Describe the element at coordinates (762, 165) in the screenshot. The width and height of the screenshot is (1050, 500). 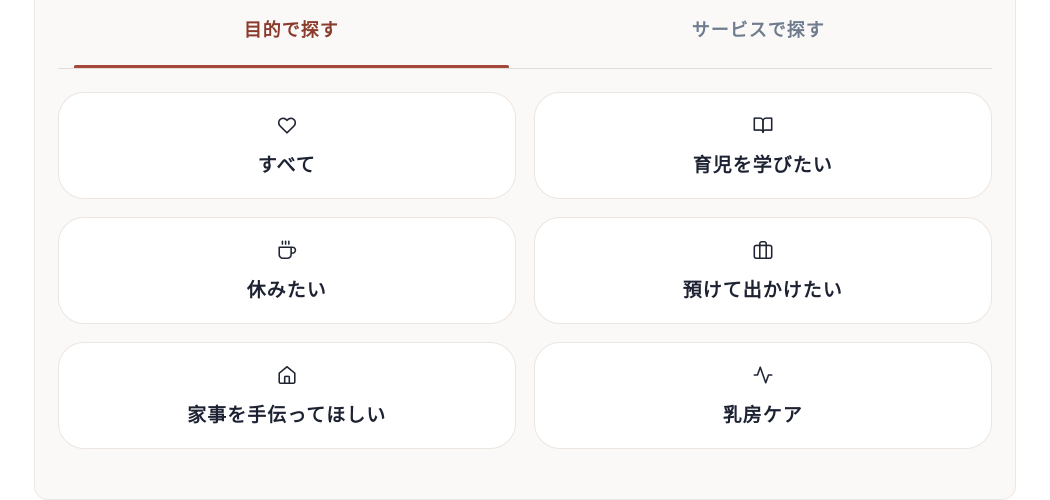
I see `card-label: 育児を学びたい` at that location.